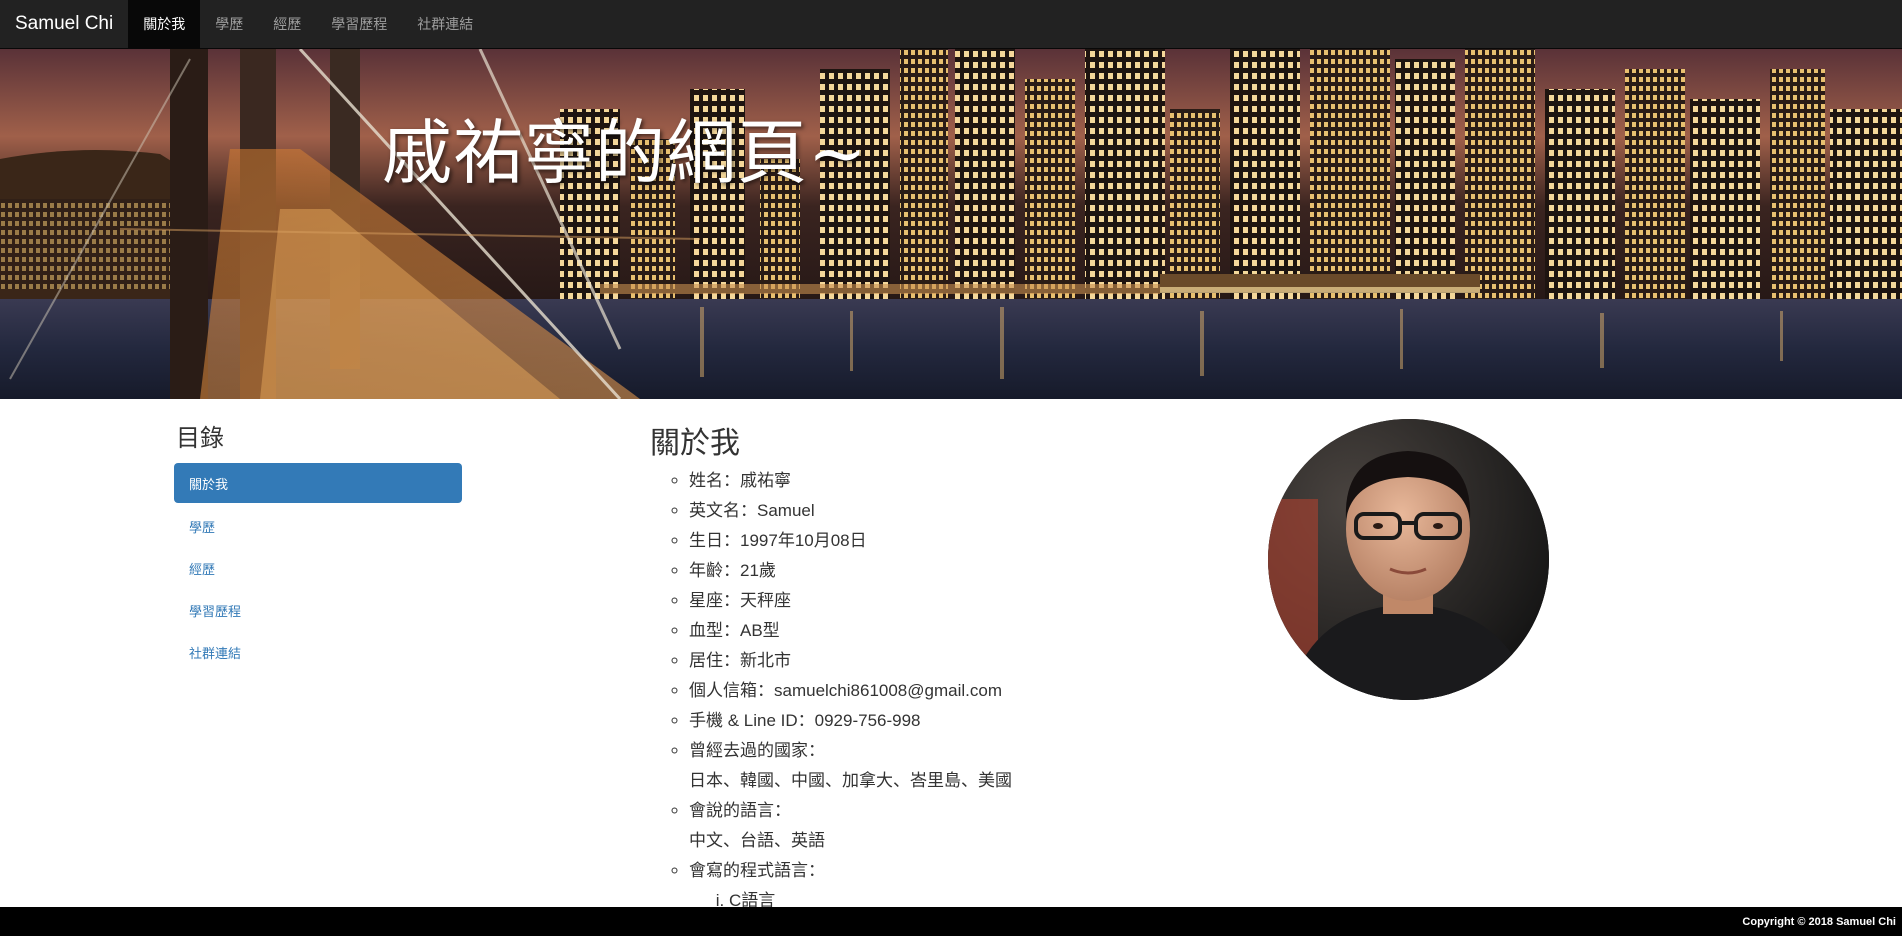 The image size is (1902, 936). Describe the element at coordinates (64, 24) in the screenshot. I see `brand-link: Samuel Chi` at that location.